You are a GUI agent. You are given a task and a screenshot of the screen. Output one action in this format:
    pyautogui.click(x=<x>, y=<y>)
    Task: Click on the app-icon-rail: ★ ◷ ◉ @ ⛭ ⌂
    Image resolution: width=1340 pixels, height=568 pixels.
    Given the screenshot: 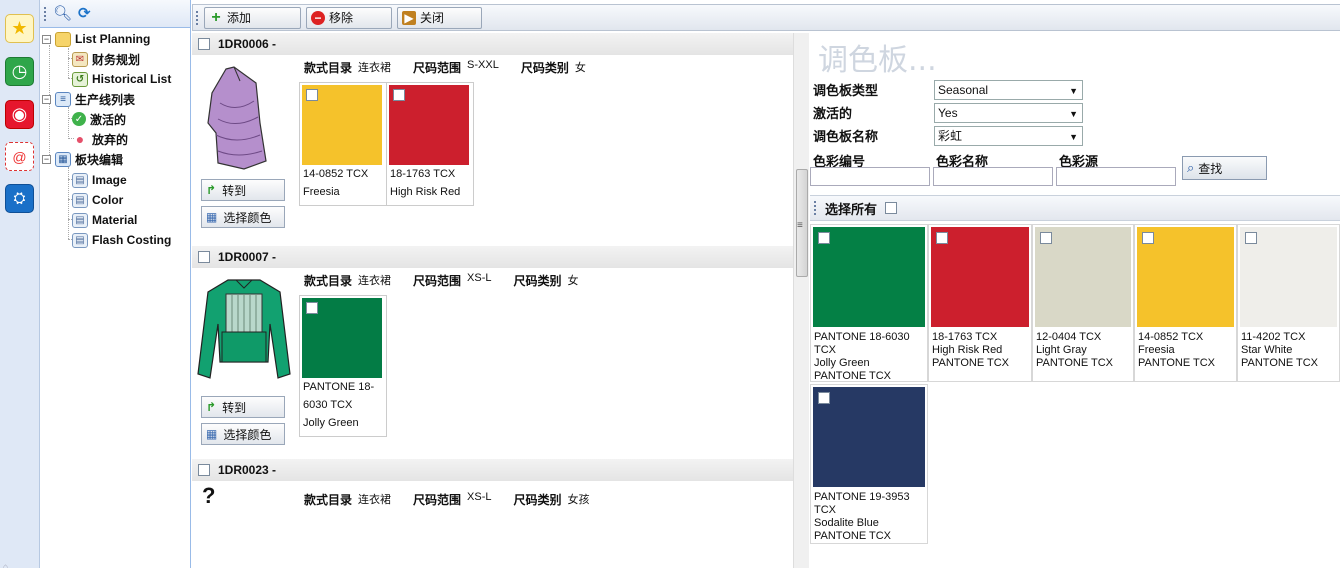 What is the action you would take?
    pyautogui.click(x=20, y=284)
    